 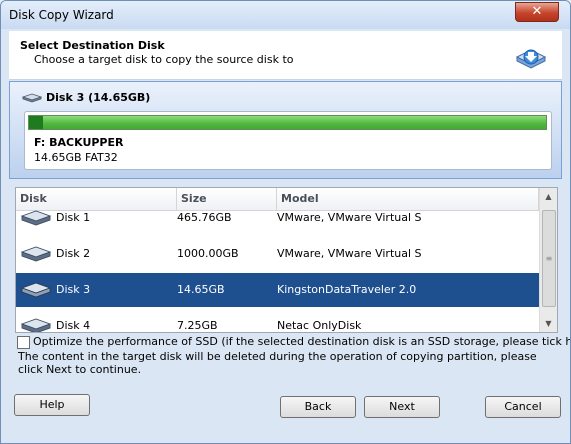 I want to click on disk-model: KingstonDataTraveler 2.0, so click(x=347, y=289).